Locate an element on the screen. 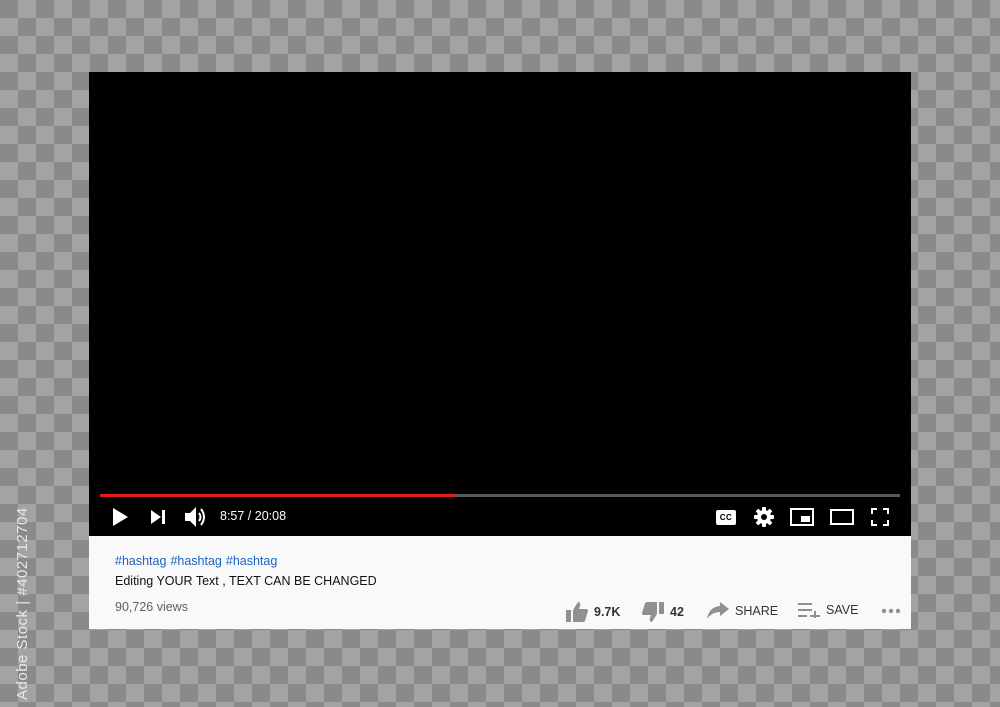 The image size is (1000, 707). like-button: 9.7K is located at coordinates (593, 612).